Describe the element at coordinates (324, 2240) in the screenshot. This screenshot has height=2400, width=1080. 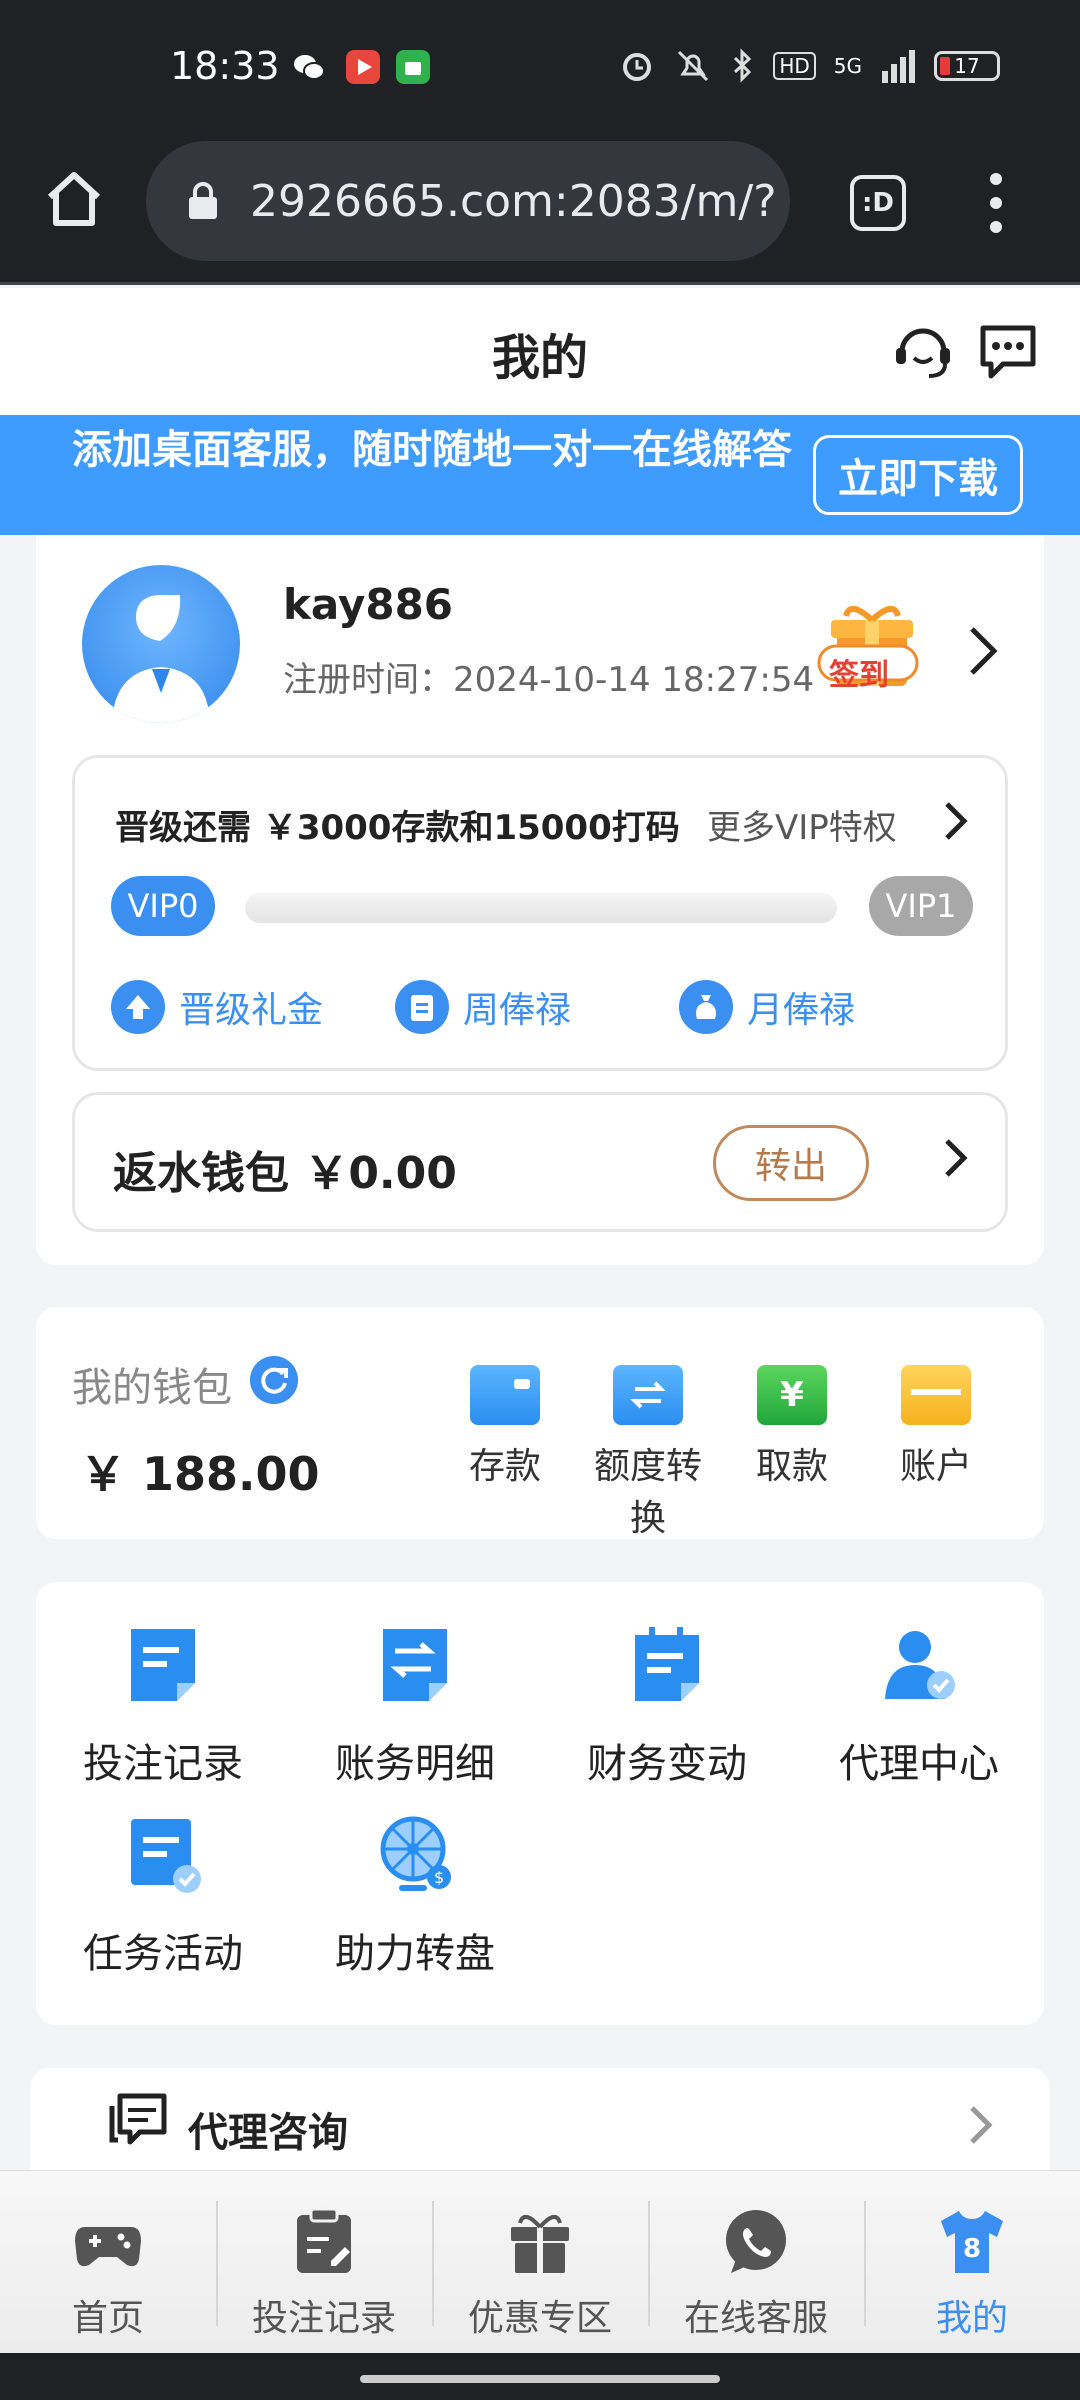
I see `clipboard-edit-icon` at that location.